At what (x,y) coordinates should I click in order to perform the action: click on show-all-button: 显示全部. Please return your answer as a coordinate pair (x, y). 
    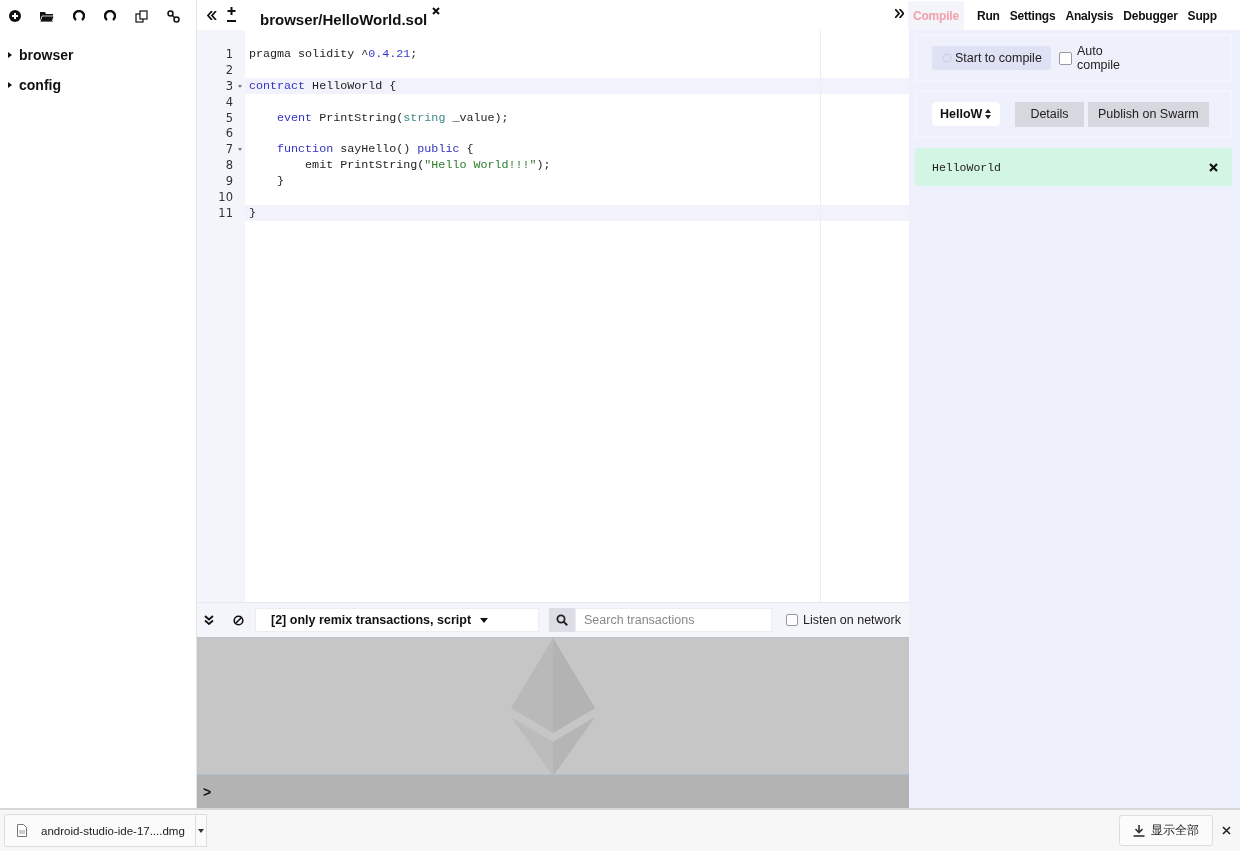
    Looking at the image, I should click on (1166, 830).